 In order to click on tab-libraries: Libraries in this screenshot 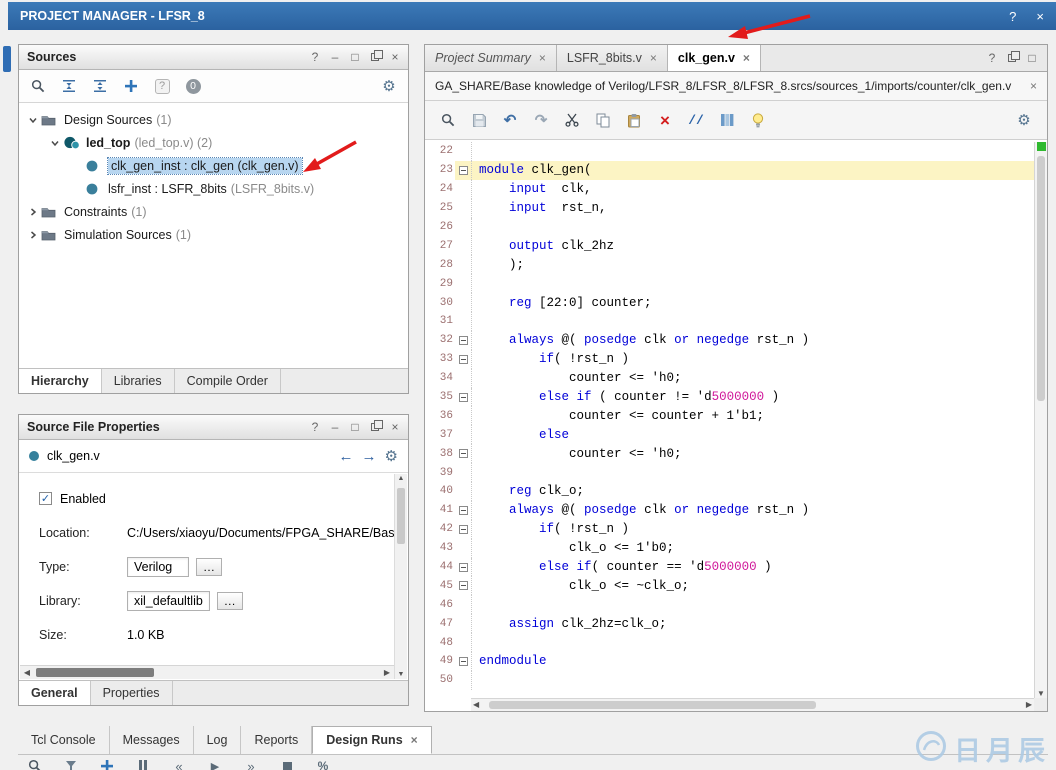, I will do `click(138, 381)`.